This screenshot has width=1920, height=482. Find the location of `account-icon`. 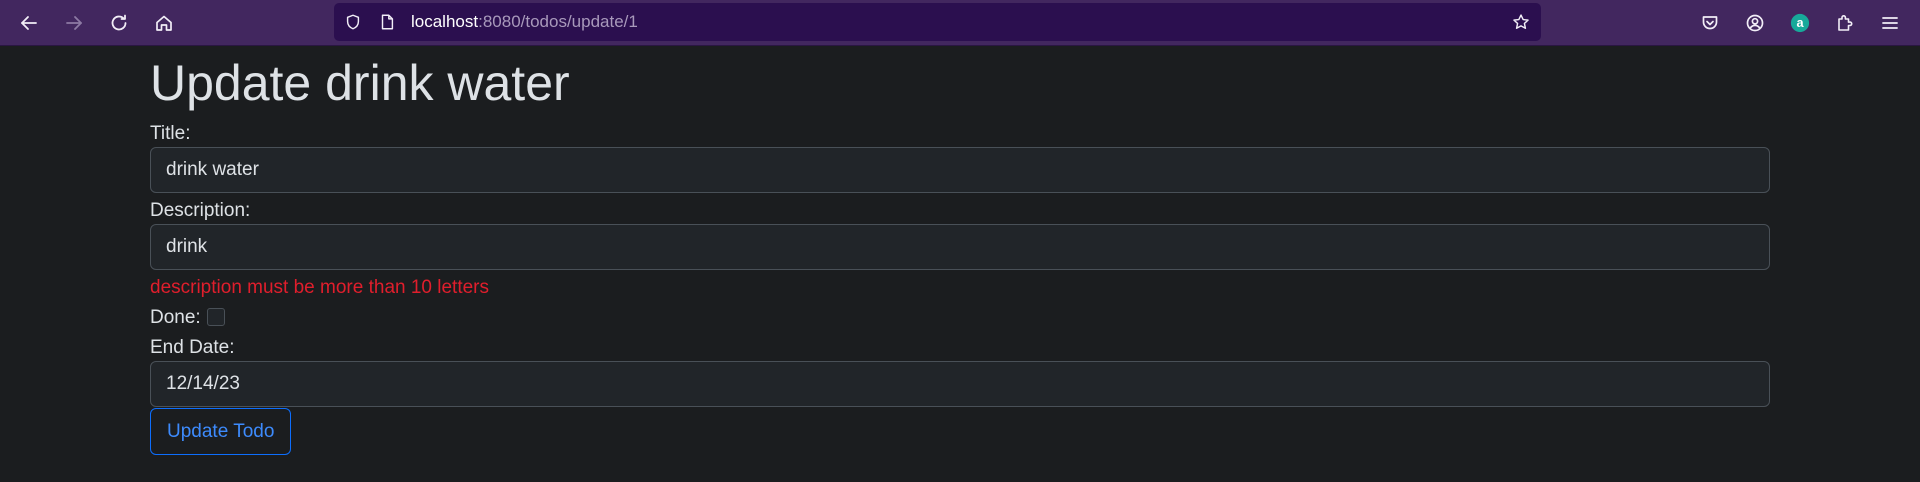

account-icon is located at coordinates (1755, 23).